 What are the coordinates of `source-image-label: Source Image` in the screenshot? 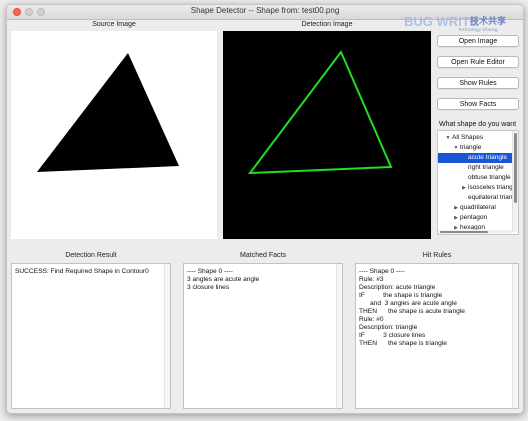 It's located at (114, 24).